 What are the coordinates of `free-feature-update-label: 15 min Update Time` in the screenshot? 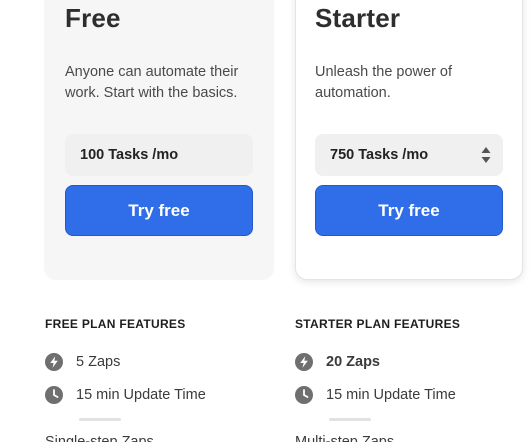 It's located at (141, 395).